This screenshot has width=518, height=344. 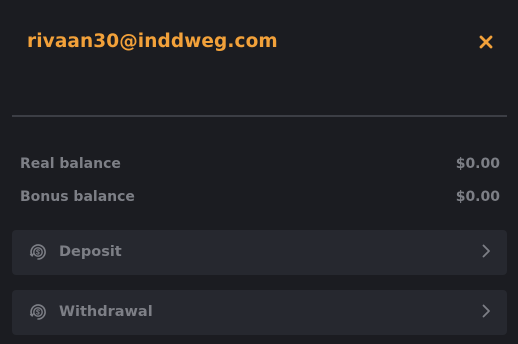 What do you see at coordinates (259, 116) in the screenshot?
I see `header-divider` at bounding box center [259, 116].